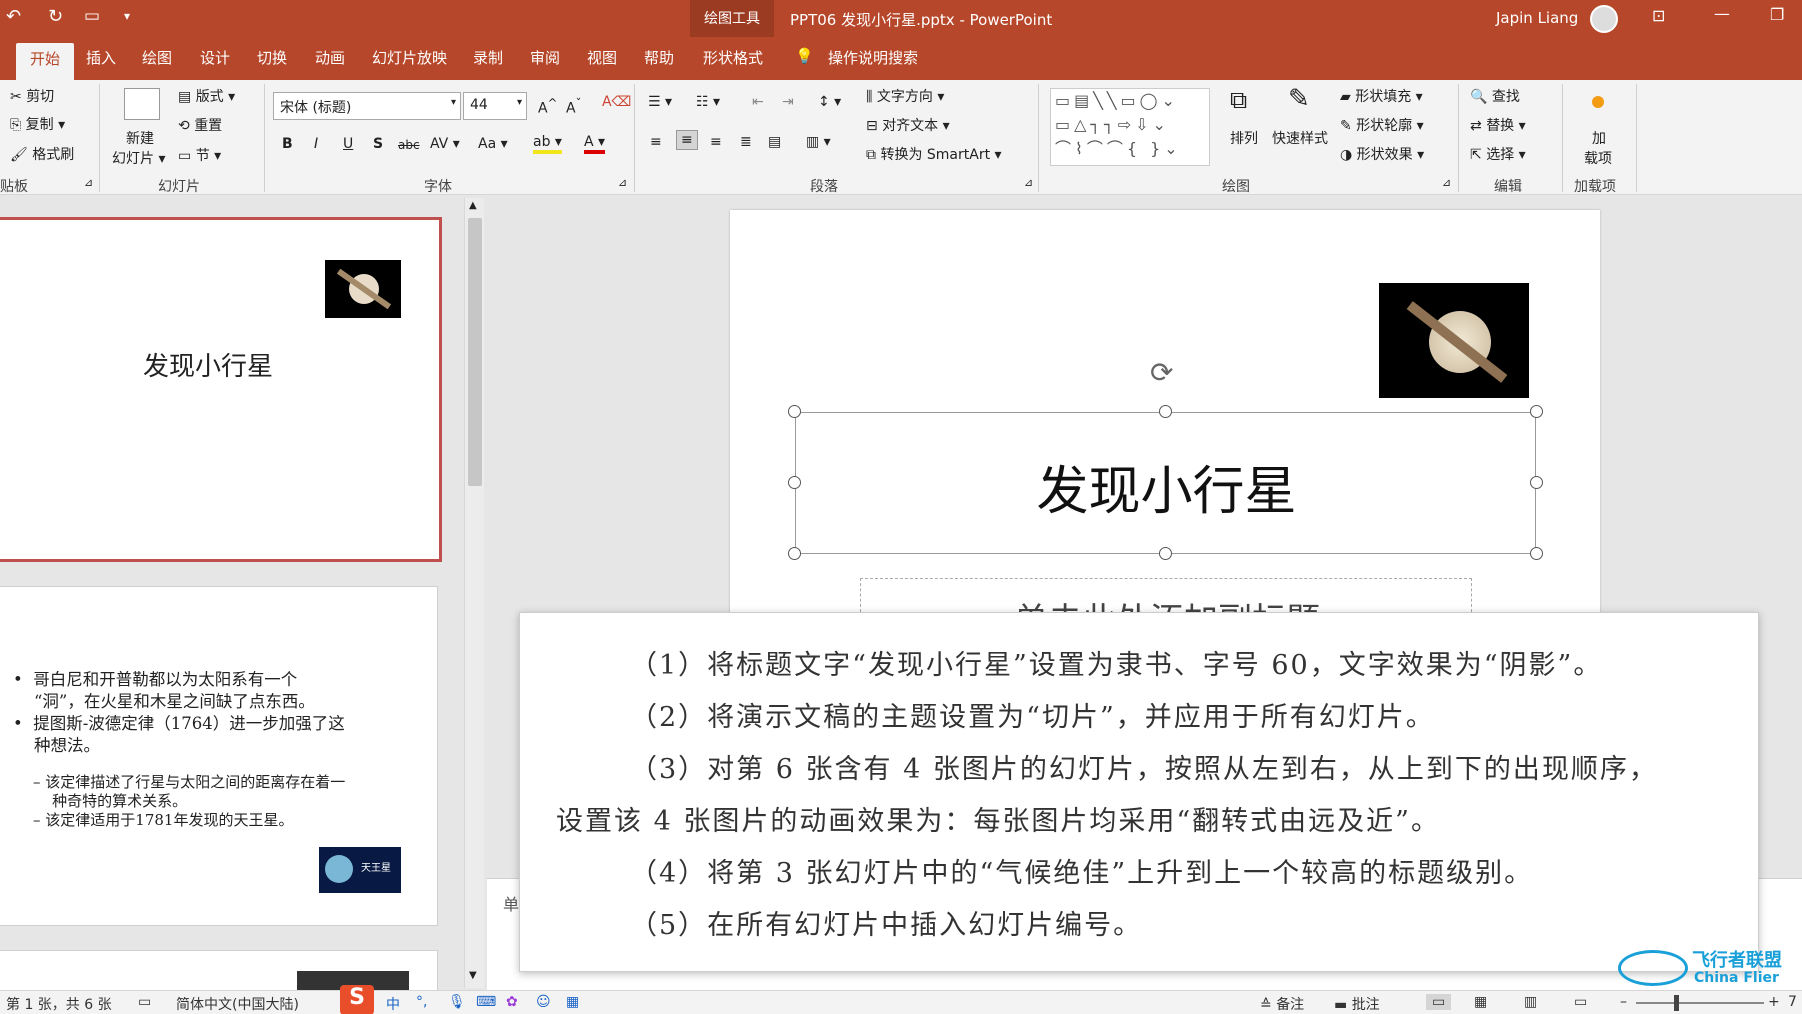  What do you see at coordinates (746, 142) in the screenshot?
I see `justify-icon: ≣` at bounding box center [746, 142].